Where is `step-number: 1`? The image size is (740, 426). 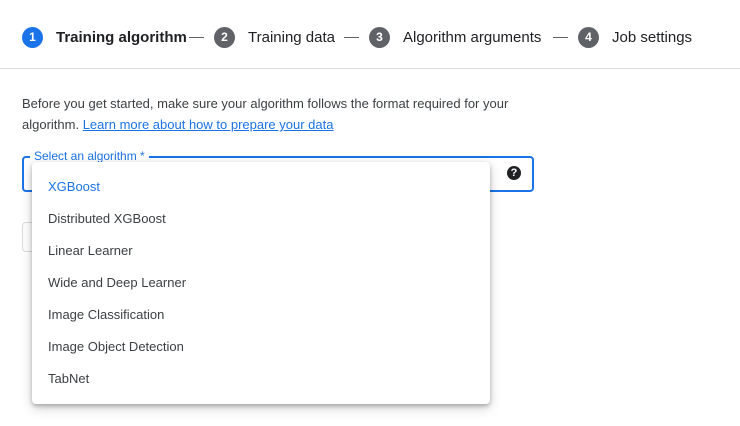 step-number: 1 is located at coordinates (32, 37).